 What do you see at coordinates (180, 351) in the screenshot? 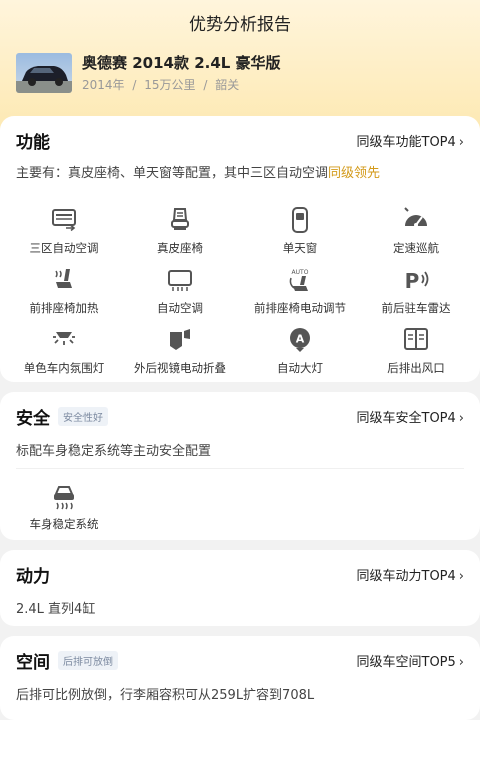
I see `feature-item: 外后视镜电动折叠` at bounding box center [180, 351].